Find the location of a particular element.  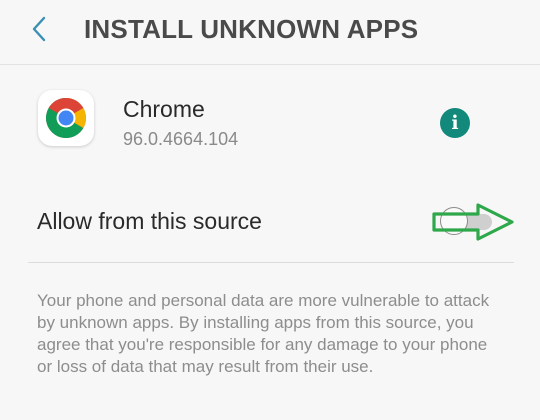

back-button is located at coordinates (41, 29).